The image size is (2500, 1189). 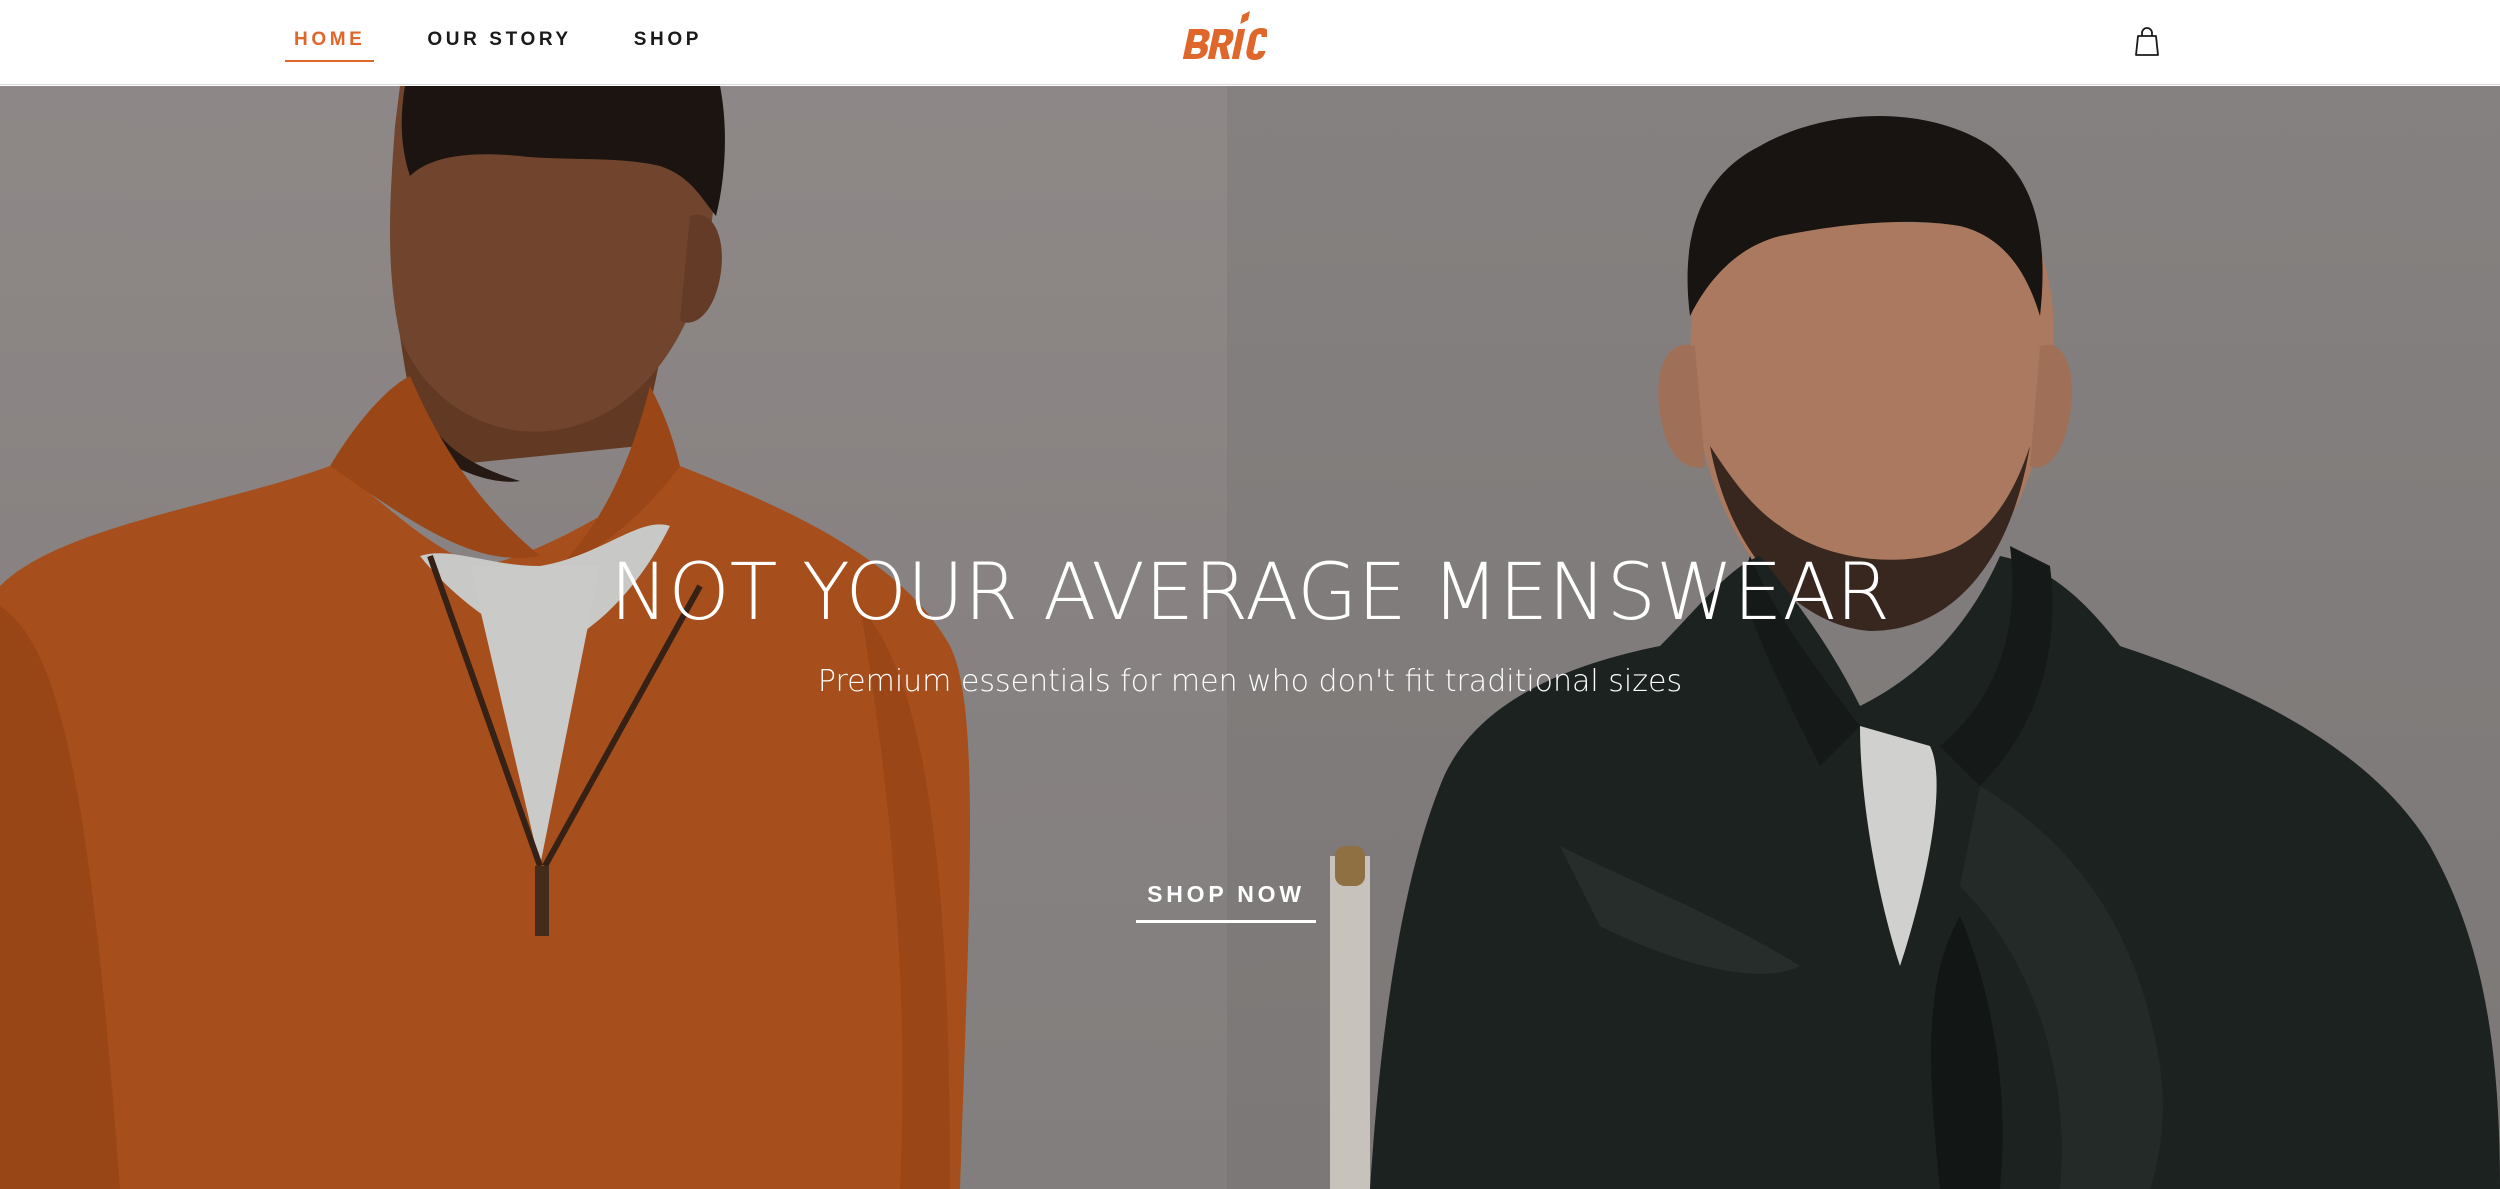 I want to click on shop-now-button: SHOP NOW, so click(x=1226, y=897).